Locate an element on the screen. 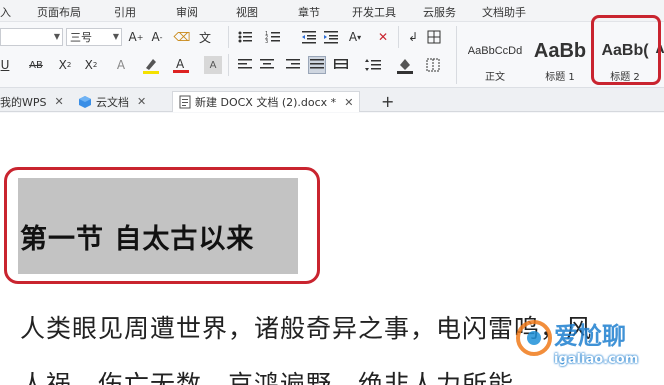 The height and width of the screenshot is (385, 664). paragraph-mark-icon: ↲ is located at coordinates (413, 37).